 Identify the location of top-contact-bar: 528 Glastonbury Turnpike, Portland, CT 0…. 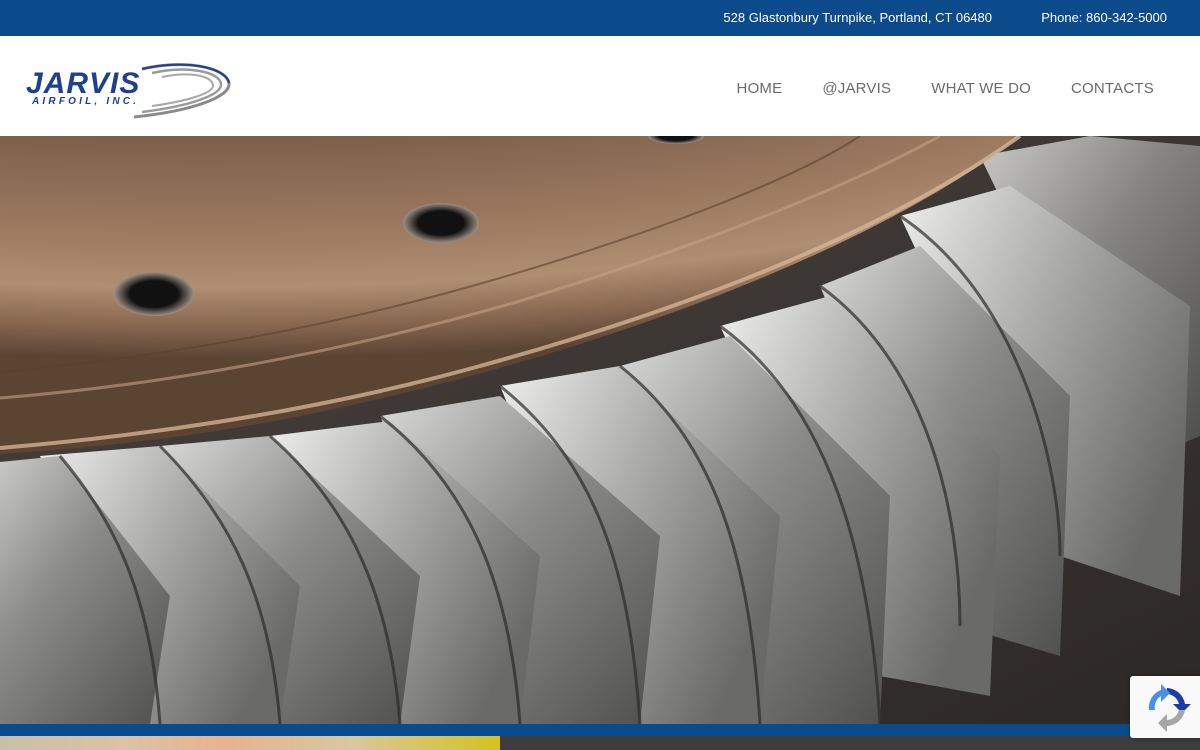
(600, 18).